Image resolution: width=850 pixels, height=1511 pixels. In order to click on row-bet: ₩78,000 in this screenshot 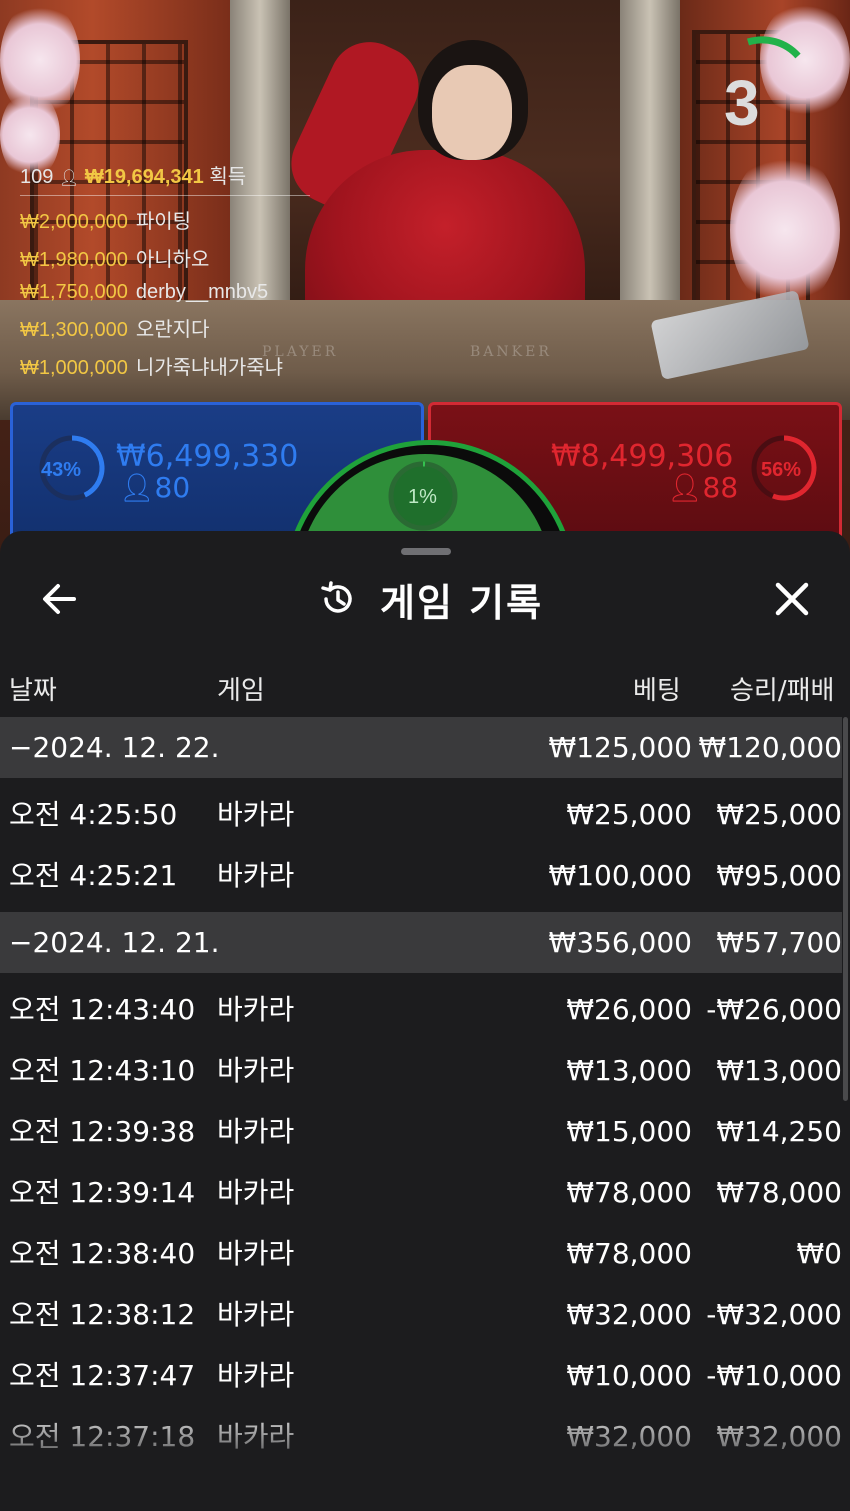, I will do `click(629, 1253)`.